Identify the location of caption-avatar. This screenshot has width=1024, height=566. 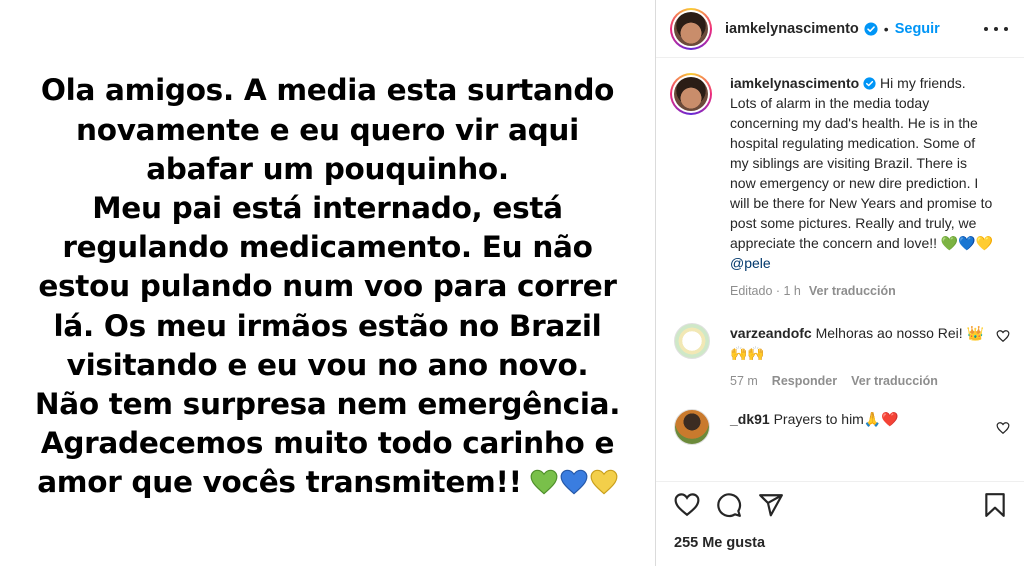
(691, 94).